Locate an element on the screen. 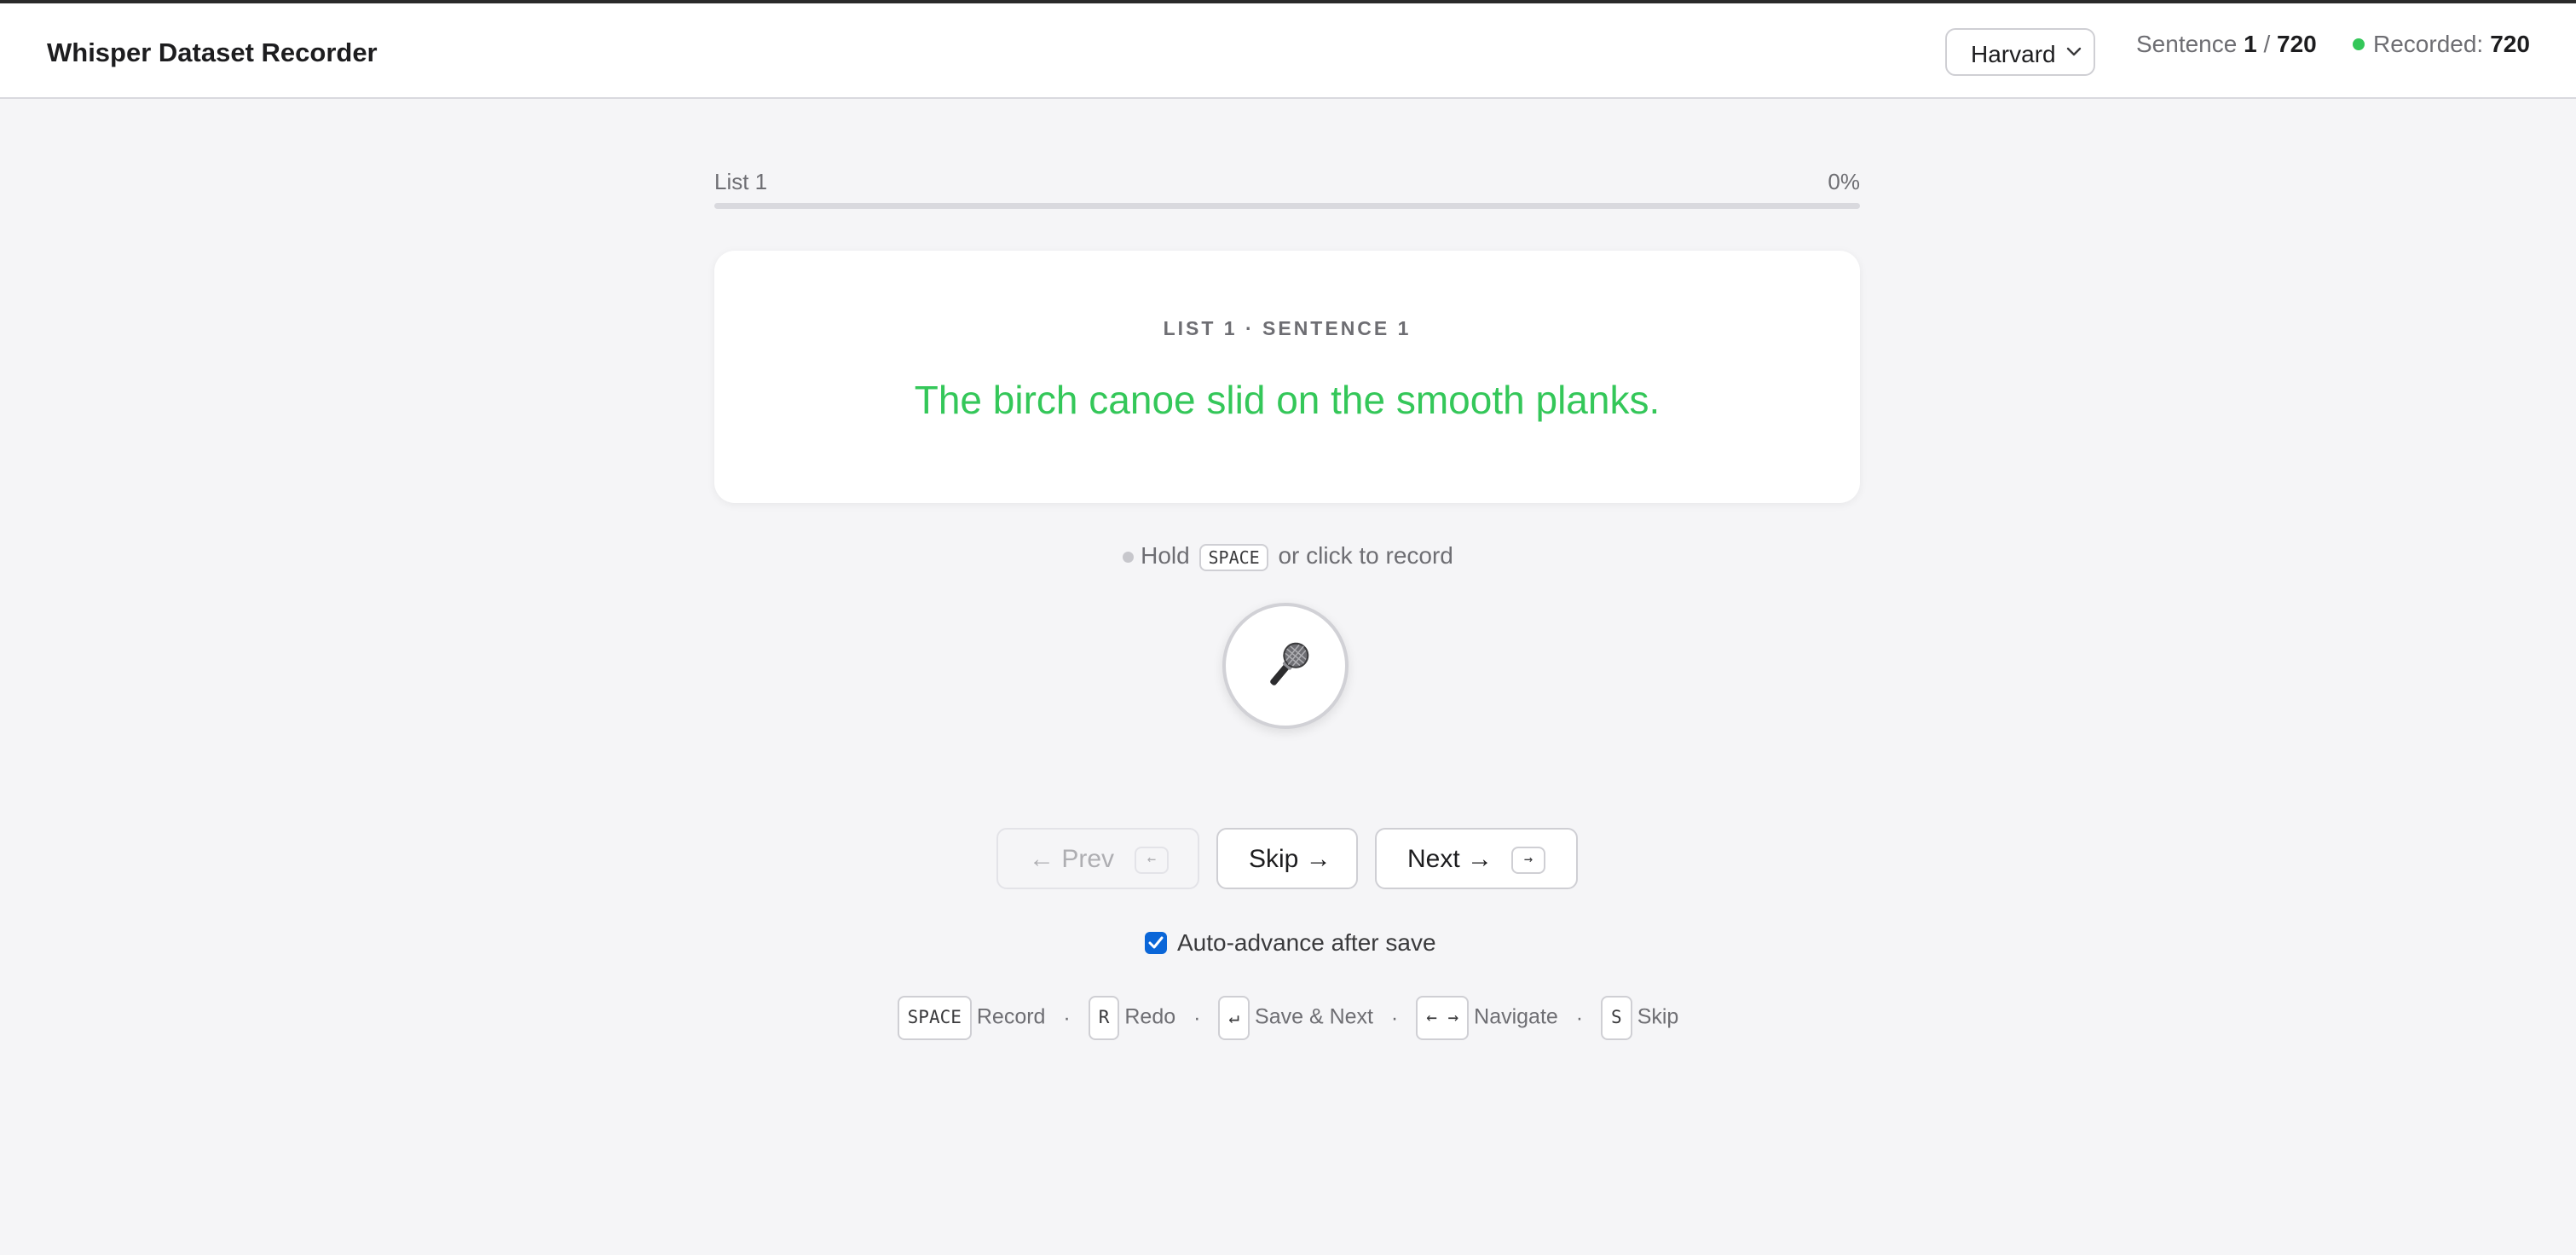 Image resolution: width=2576 pixels, height=1255 pixels. next-button: Next → → is located at coordinates (1476, 858).